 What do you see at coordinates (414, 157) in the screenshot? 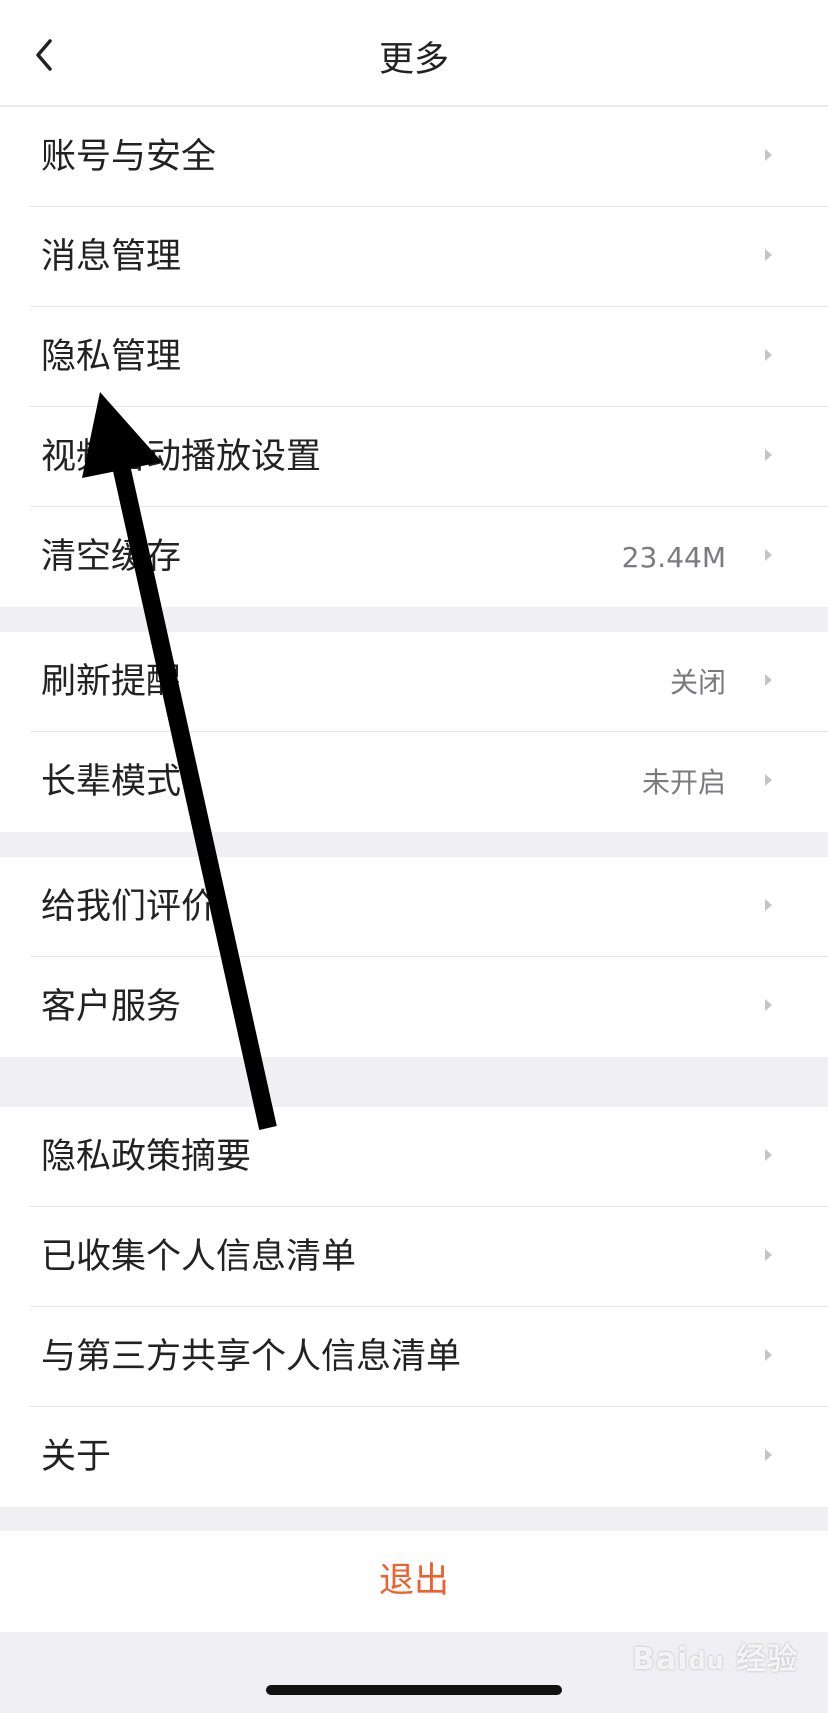
I see `row-account-security: 账号与安全` at bounding box center [414, 157].